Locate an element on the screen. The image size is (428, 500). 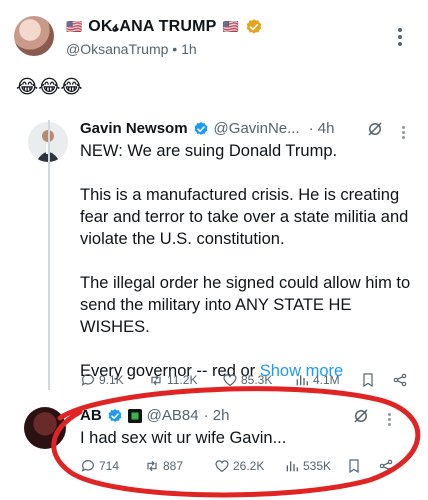
repost-count: 11.2K is located at coordinates (182, 380).